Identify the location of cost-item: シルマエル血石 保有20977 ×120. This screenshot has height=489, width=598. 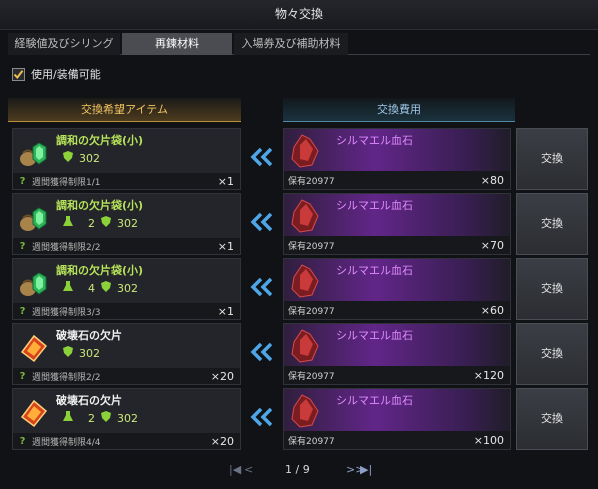
(397, 354).